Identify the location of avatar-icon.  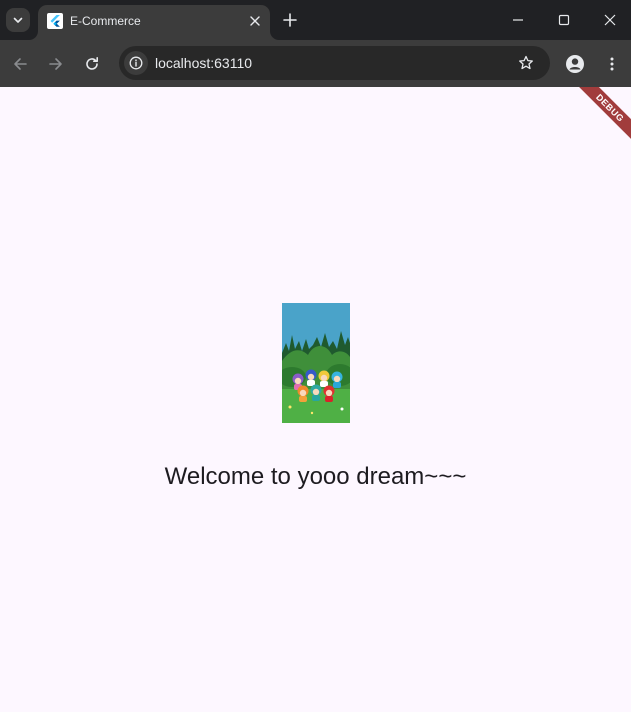
(575, 64).